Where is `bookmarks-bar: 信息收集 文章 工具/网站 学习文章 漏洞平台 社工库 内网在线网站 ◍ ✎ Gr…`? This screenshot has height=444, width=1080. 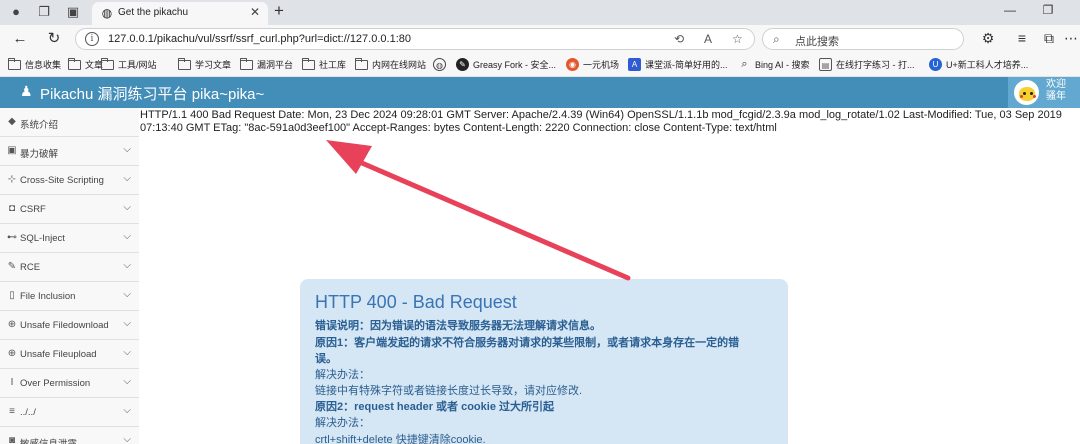 bookmarks-bar: 信息收集 文章 工具/网站 学习文章 漏洞平台 社工库 内网在线网站 ◍ ✎ Gr… is located at coordinates (540, 65).